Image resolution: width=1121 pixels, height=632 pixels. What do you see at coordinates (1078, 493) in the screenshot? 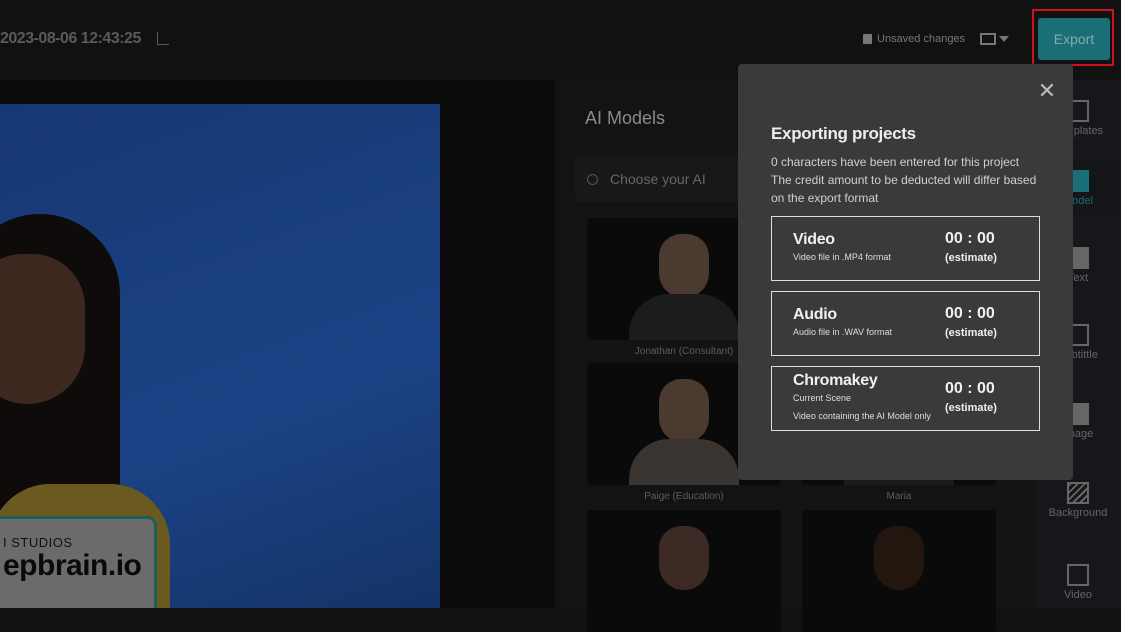
I see `background-icon` at bounding box center [1078, 493].